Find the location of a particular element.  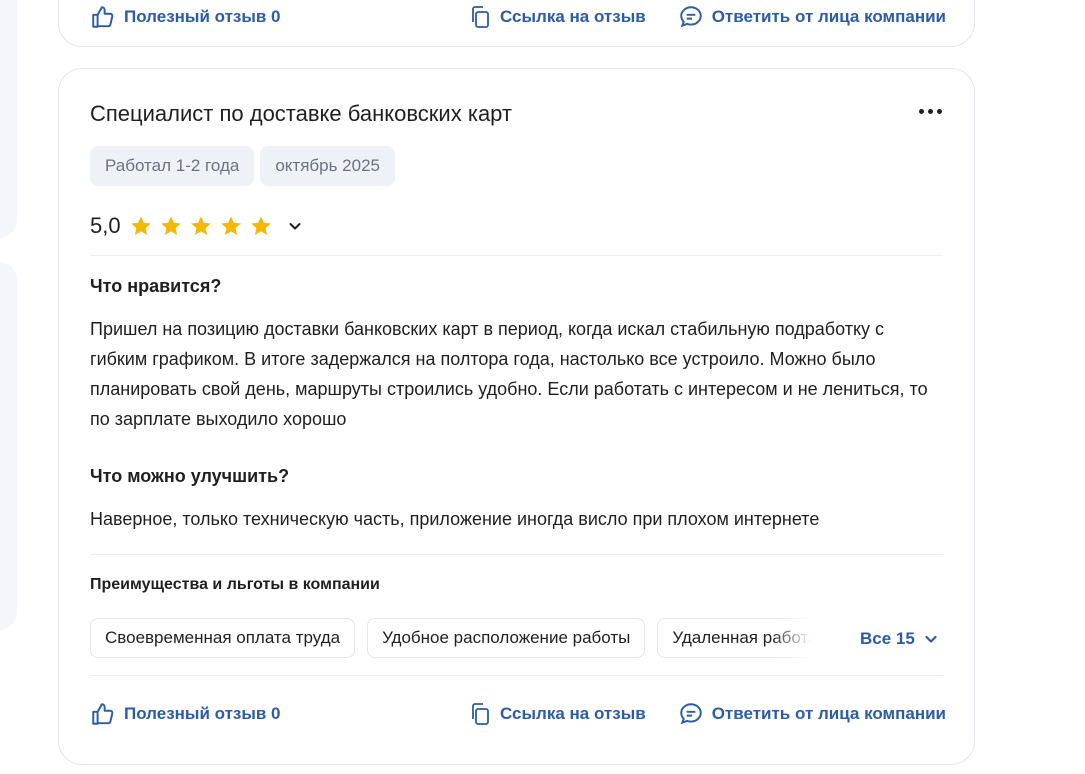

all-benefits-label: Все 15 is located at coordinates (887, 638).